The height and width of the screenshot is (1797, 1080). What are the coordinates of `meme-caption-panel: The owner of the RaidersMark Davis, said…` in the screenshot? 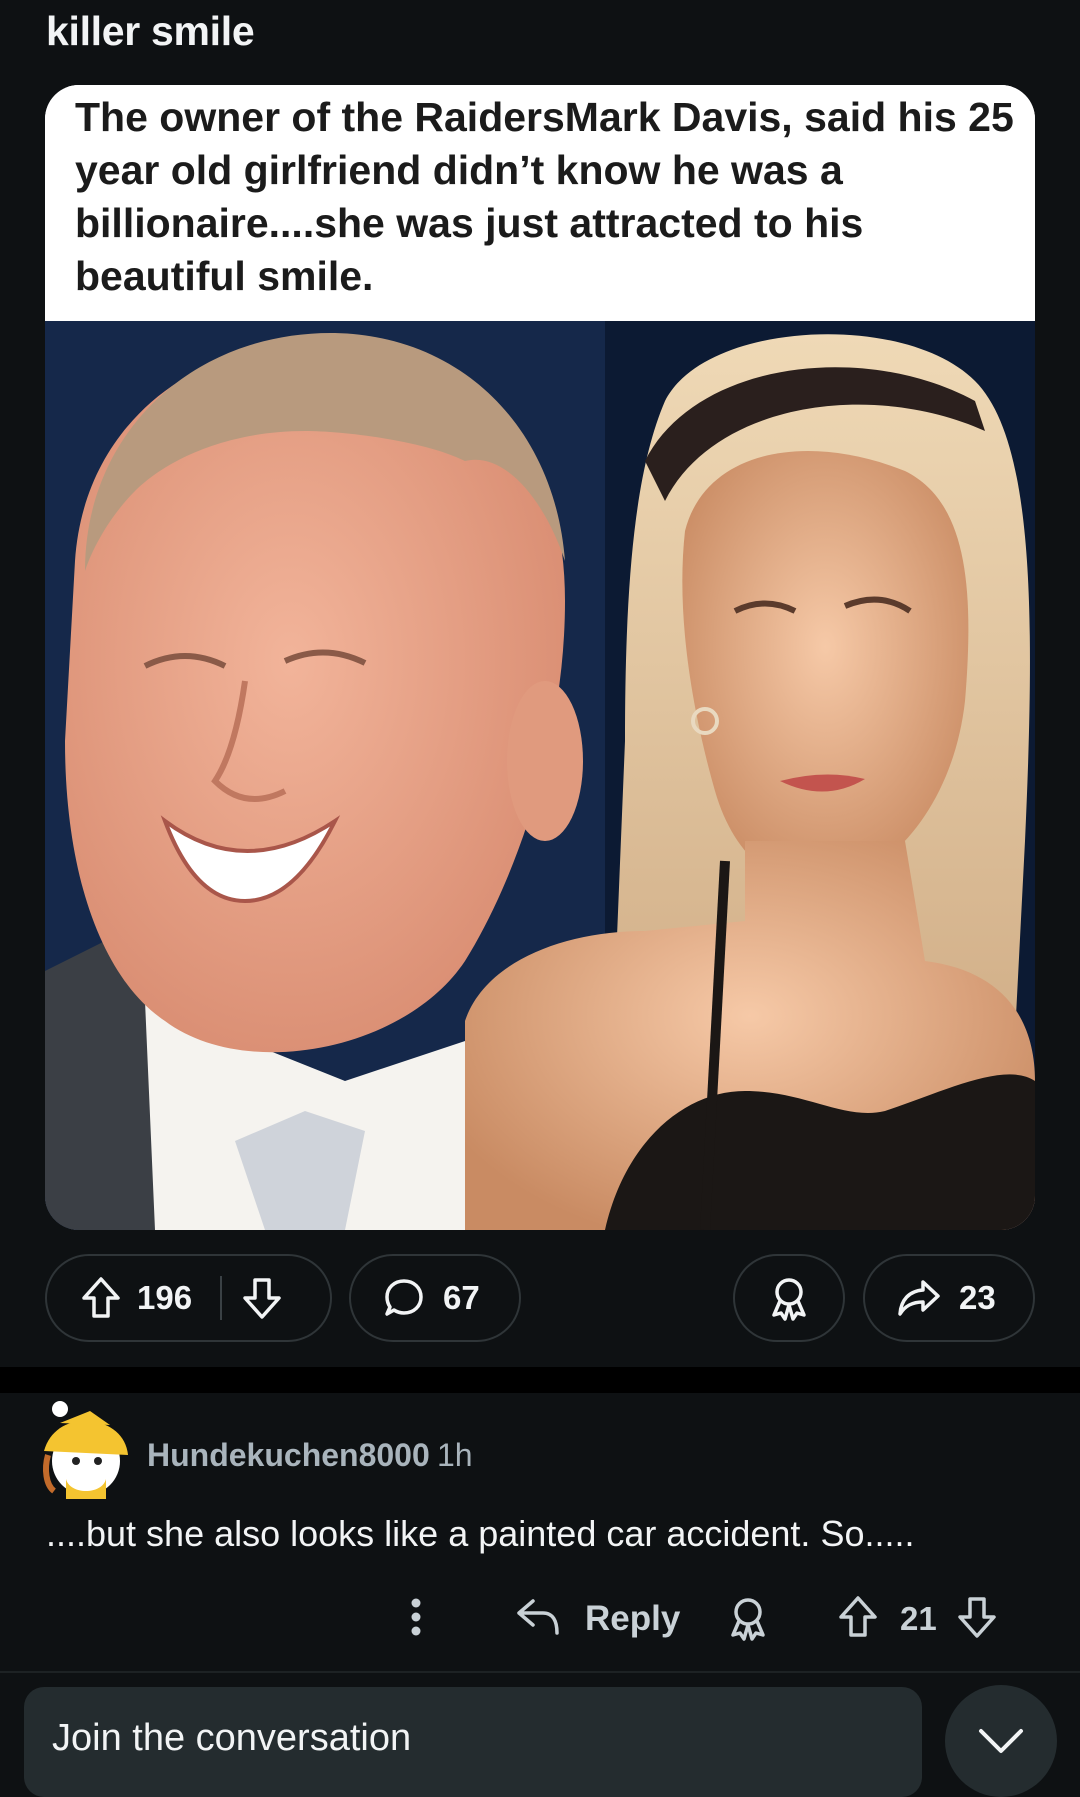 It's located at (540, 203).